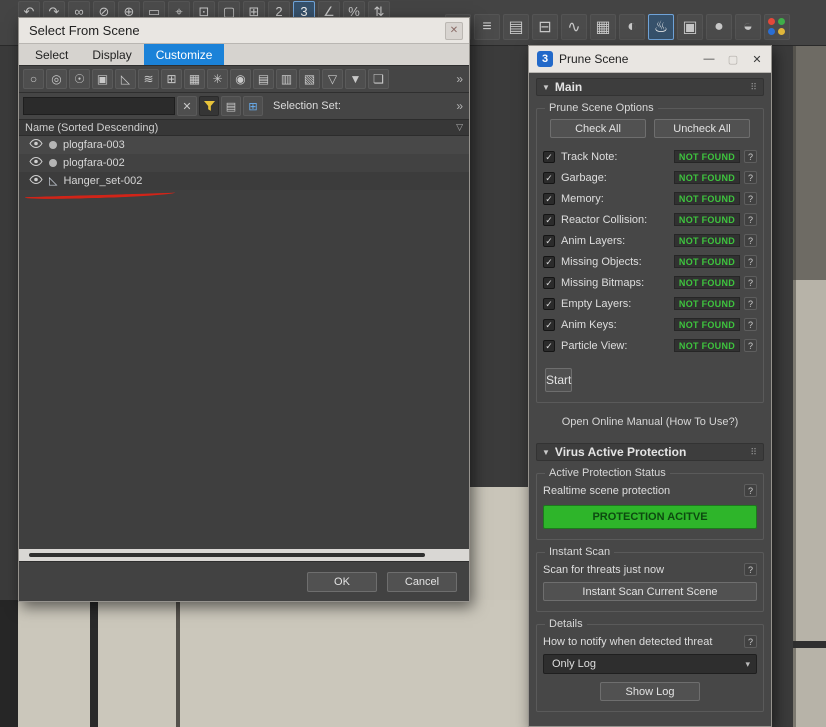 This screenshot has height=727, width=826. What do you see at coordinates (263, 79) in the screenshot?
I see `expand-all-icon: ▤` at bounding box center [263, 79].